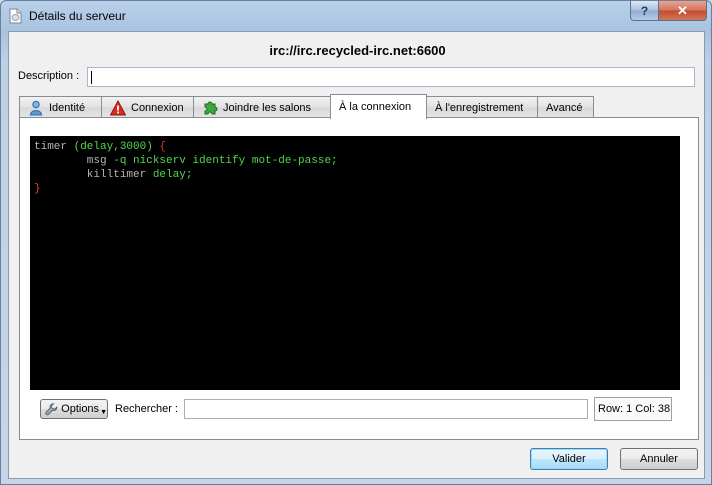 Image resolution: width=712 pixels, height=485 pixels. Describe the element at coordinates (116, 147) in the screenshot. I see `code-token: (delay,3000)` at that location.